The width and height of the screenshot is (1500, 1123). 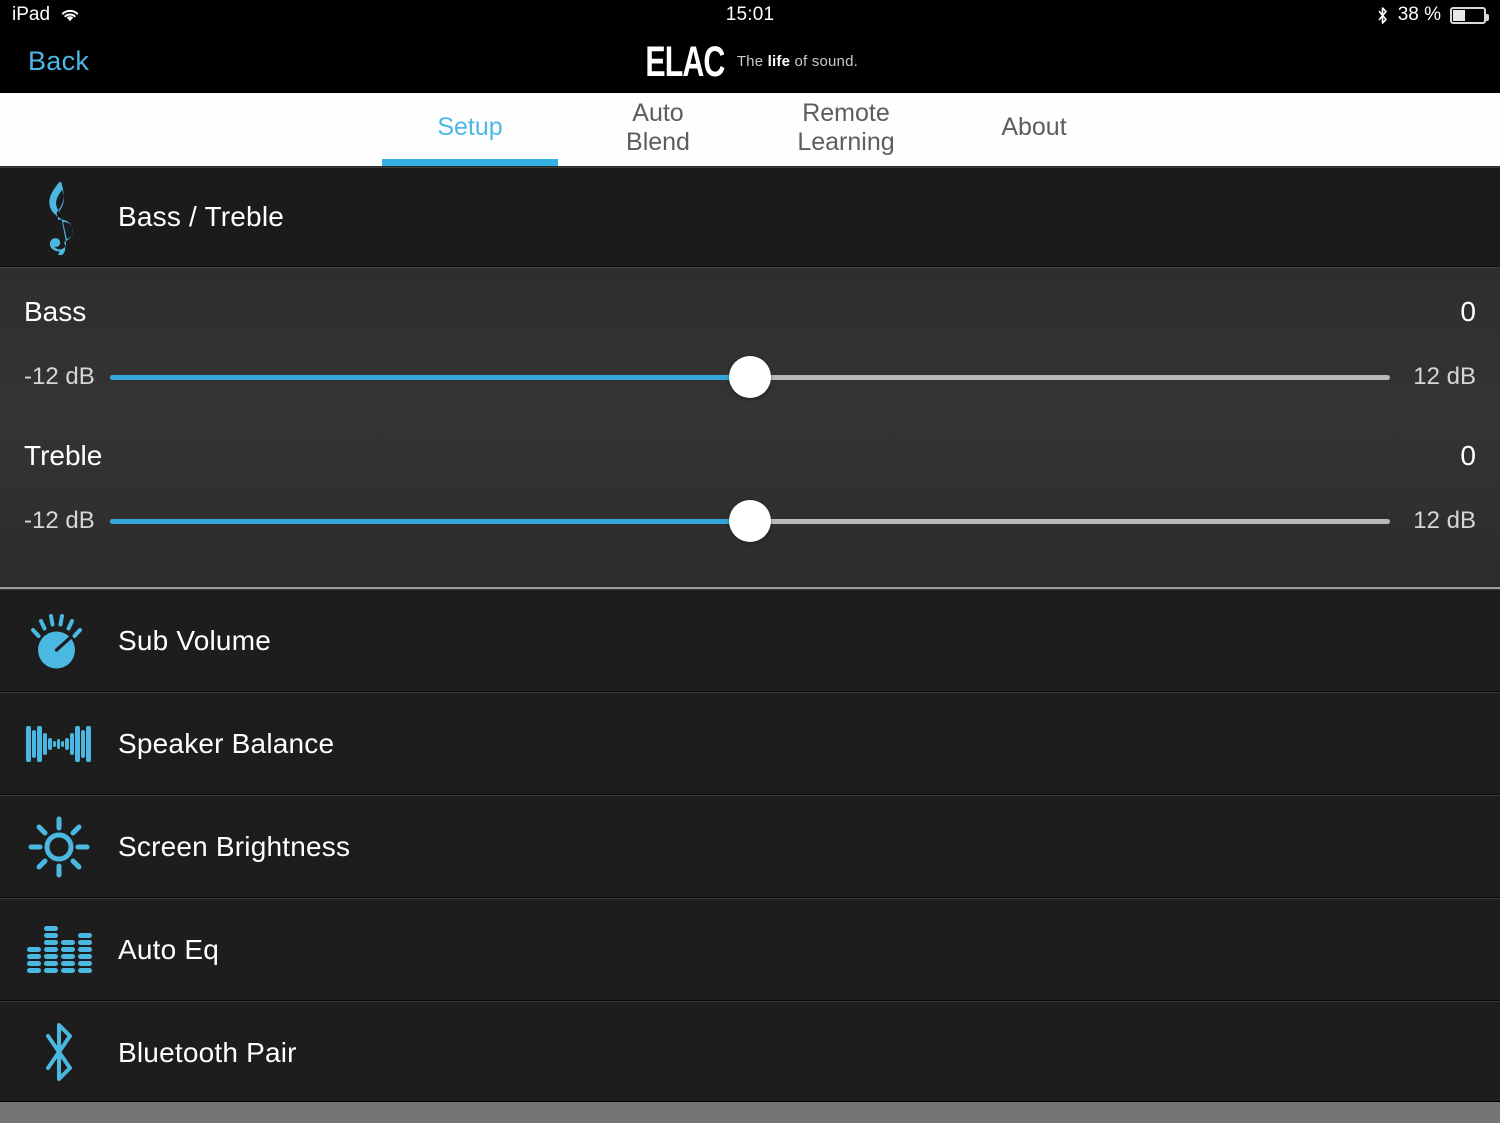 I want to click on list-item-label: Bluetooth Pair, so click(x=207, y=1052).